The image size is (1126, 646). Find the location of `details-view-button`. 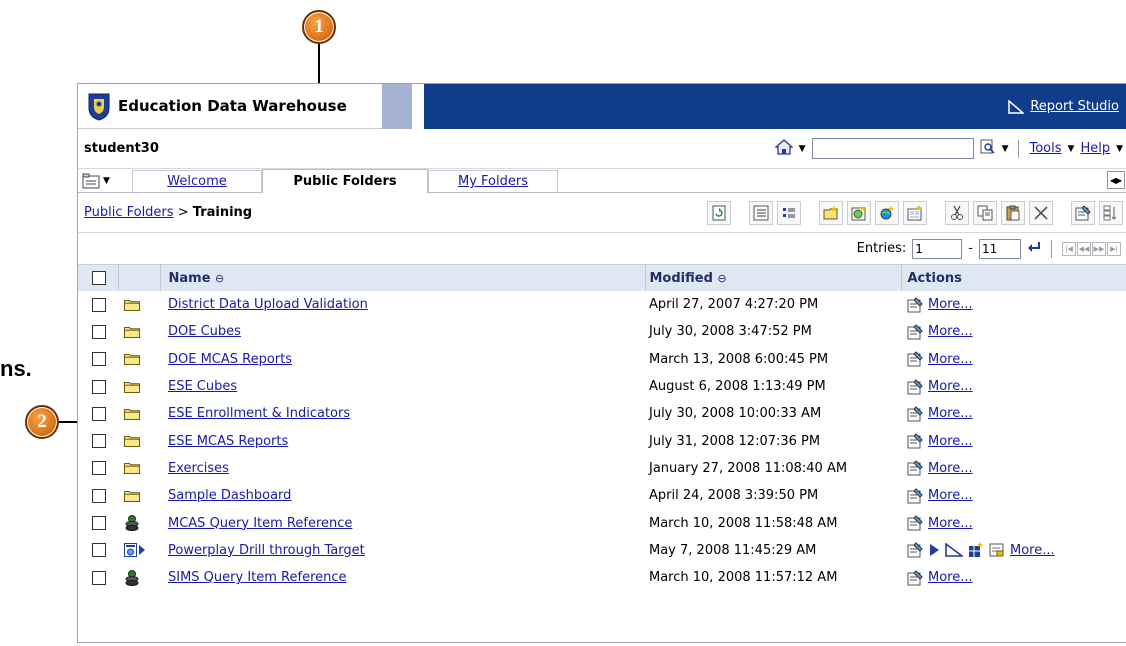

details-view-button is located at coordinates (789, 213).